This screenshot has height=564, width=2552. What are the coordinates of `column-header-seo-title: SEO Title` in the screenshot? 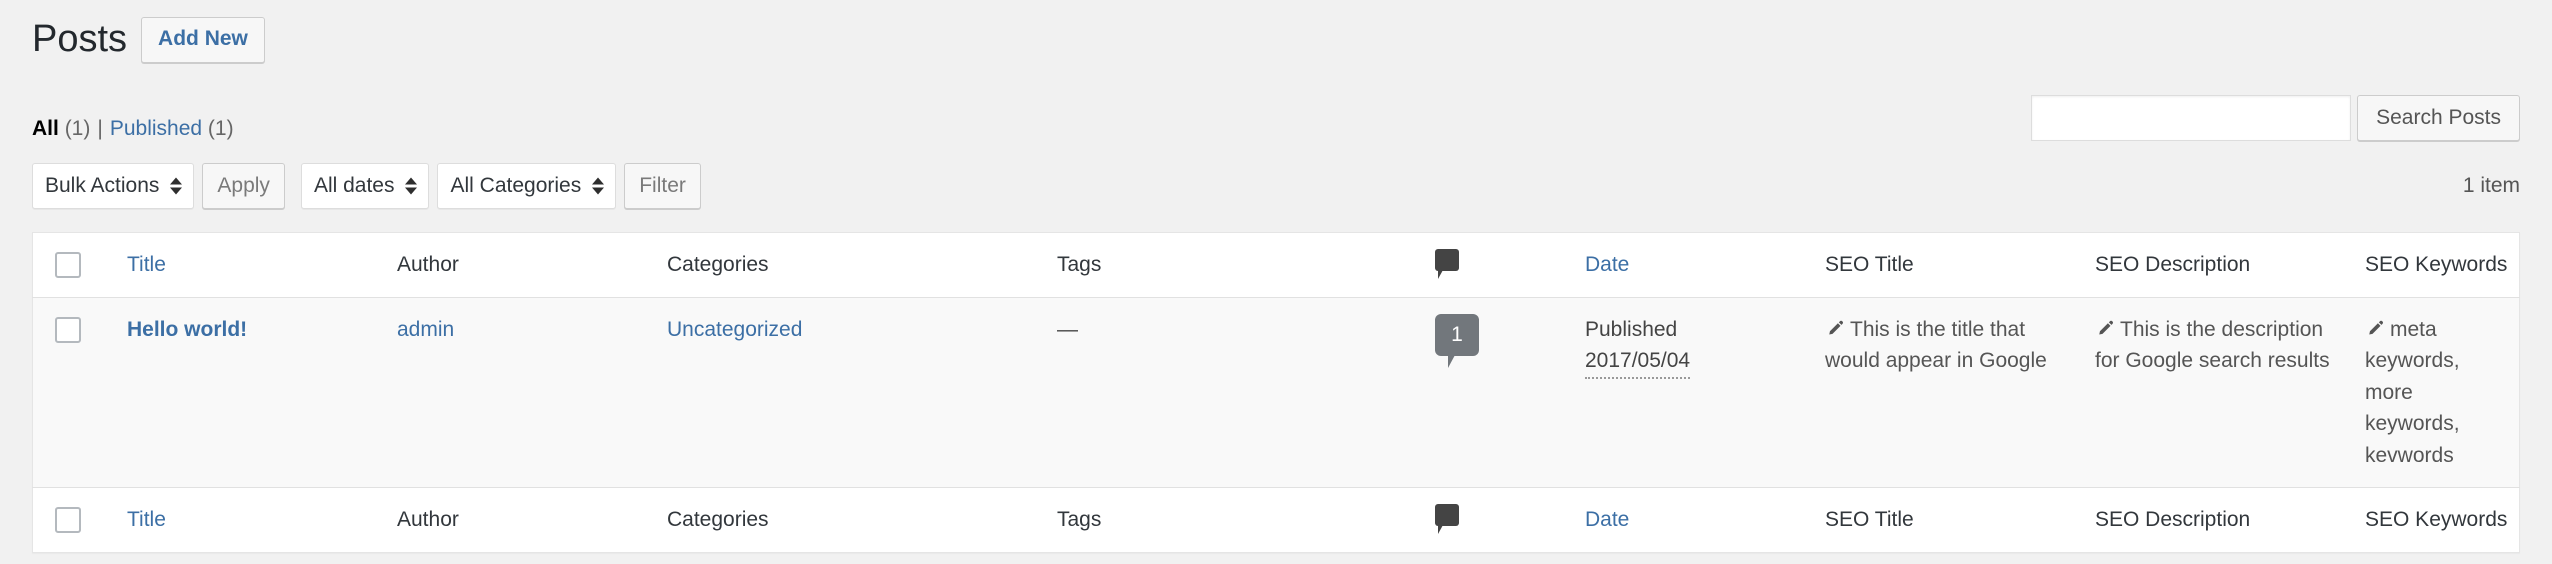 It's located at (1950, 265).